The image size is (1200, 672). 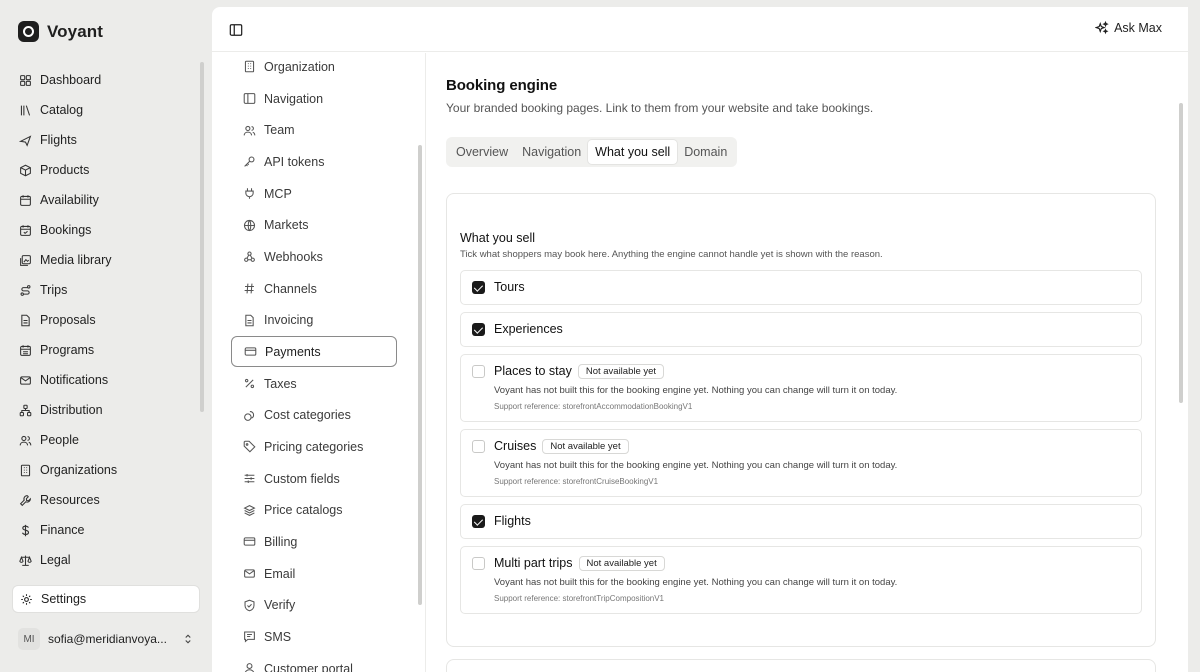 What do you see at coordinates (64, 599) in the screenshot?
I see `sidebar-item-label: Settings` at bounding box center [64, 599].